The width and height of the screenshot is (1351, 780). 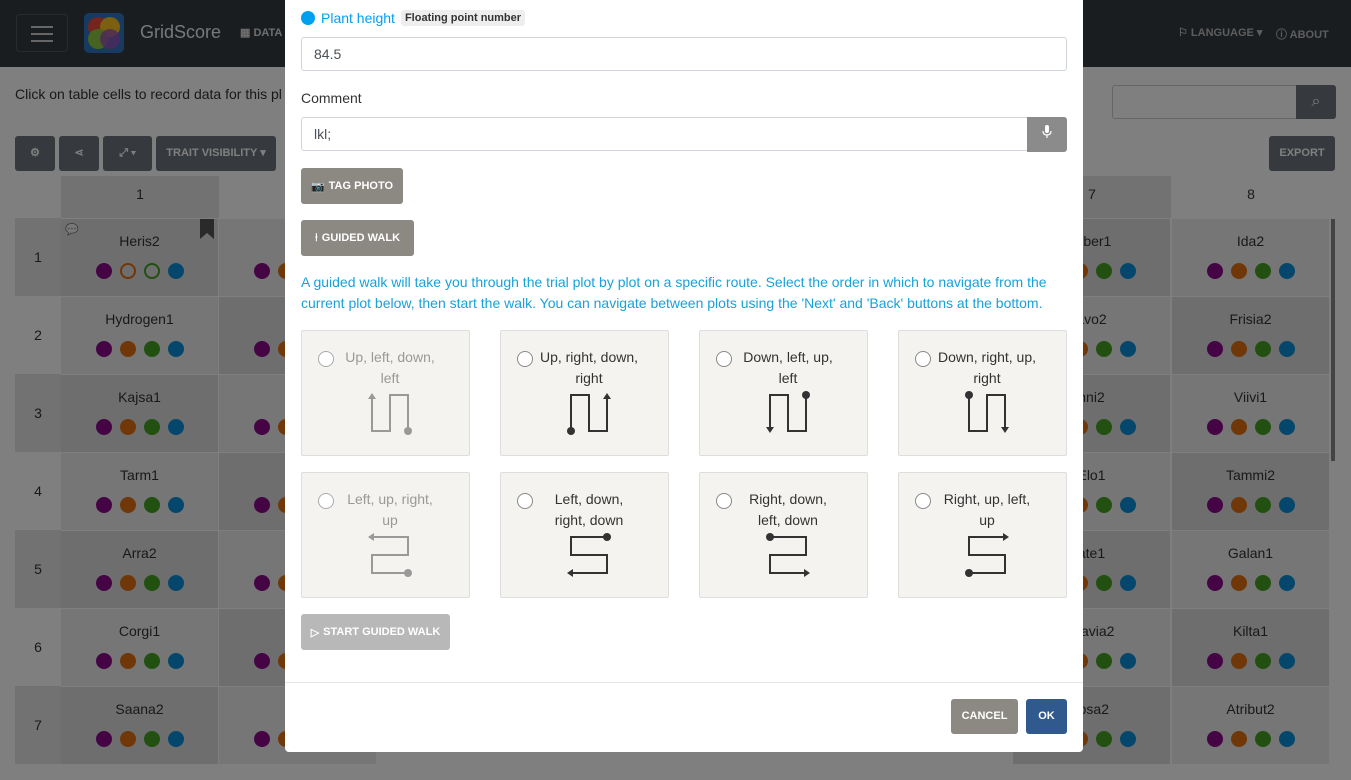 What do you see at coordinates (987, 412) in the screenshot?
I see `down-right-up-right-icon` at bounding box center [987, 412].